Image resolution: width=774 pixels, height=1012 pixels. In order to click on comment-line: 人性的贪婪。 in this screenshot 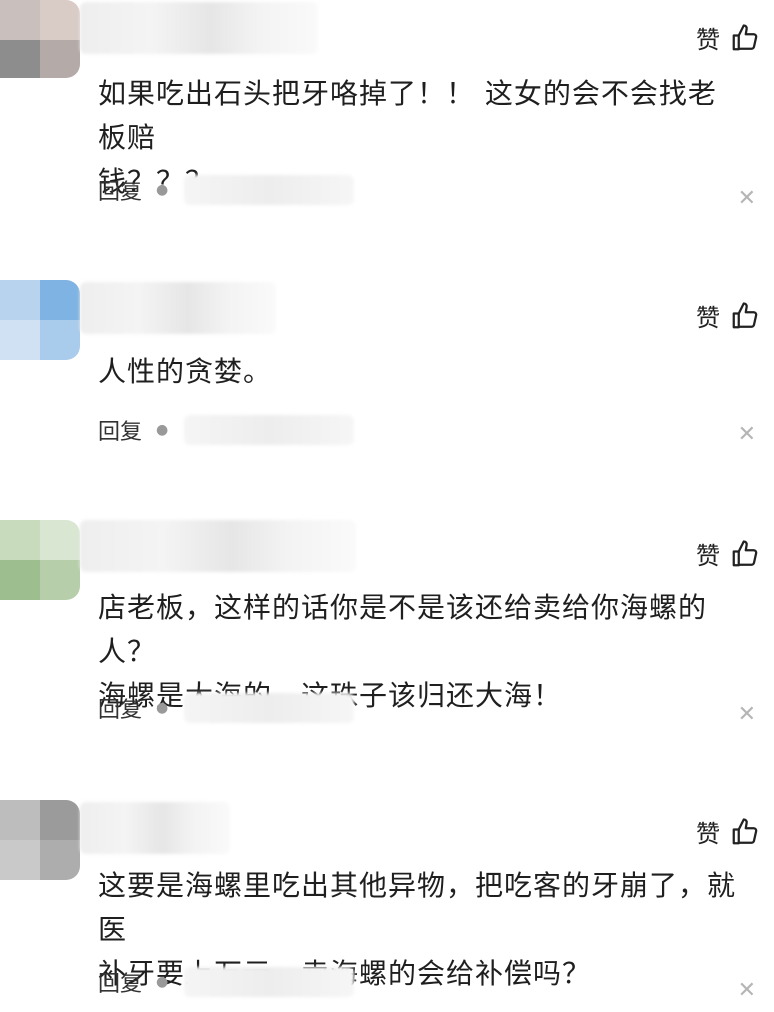, I will do `click(185, 371)`.